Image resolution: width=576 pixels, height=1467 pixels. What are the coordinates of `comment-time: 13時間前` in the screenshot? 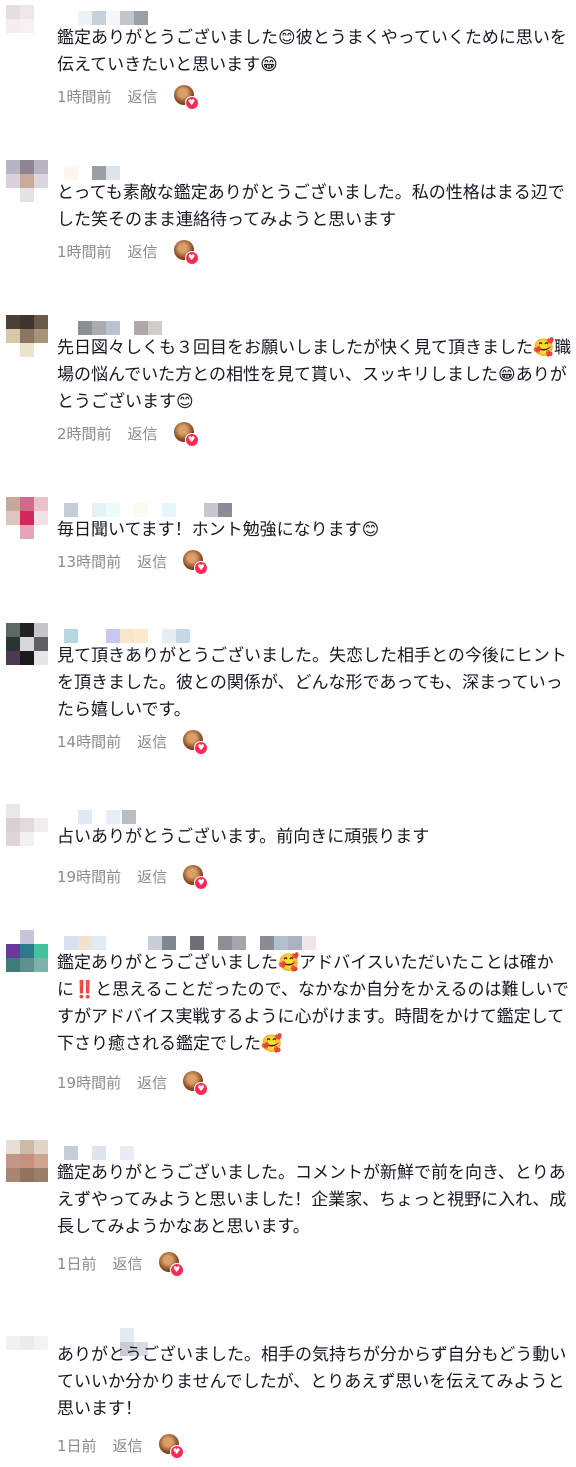 It's located at (89, 561).